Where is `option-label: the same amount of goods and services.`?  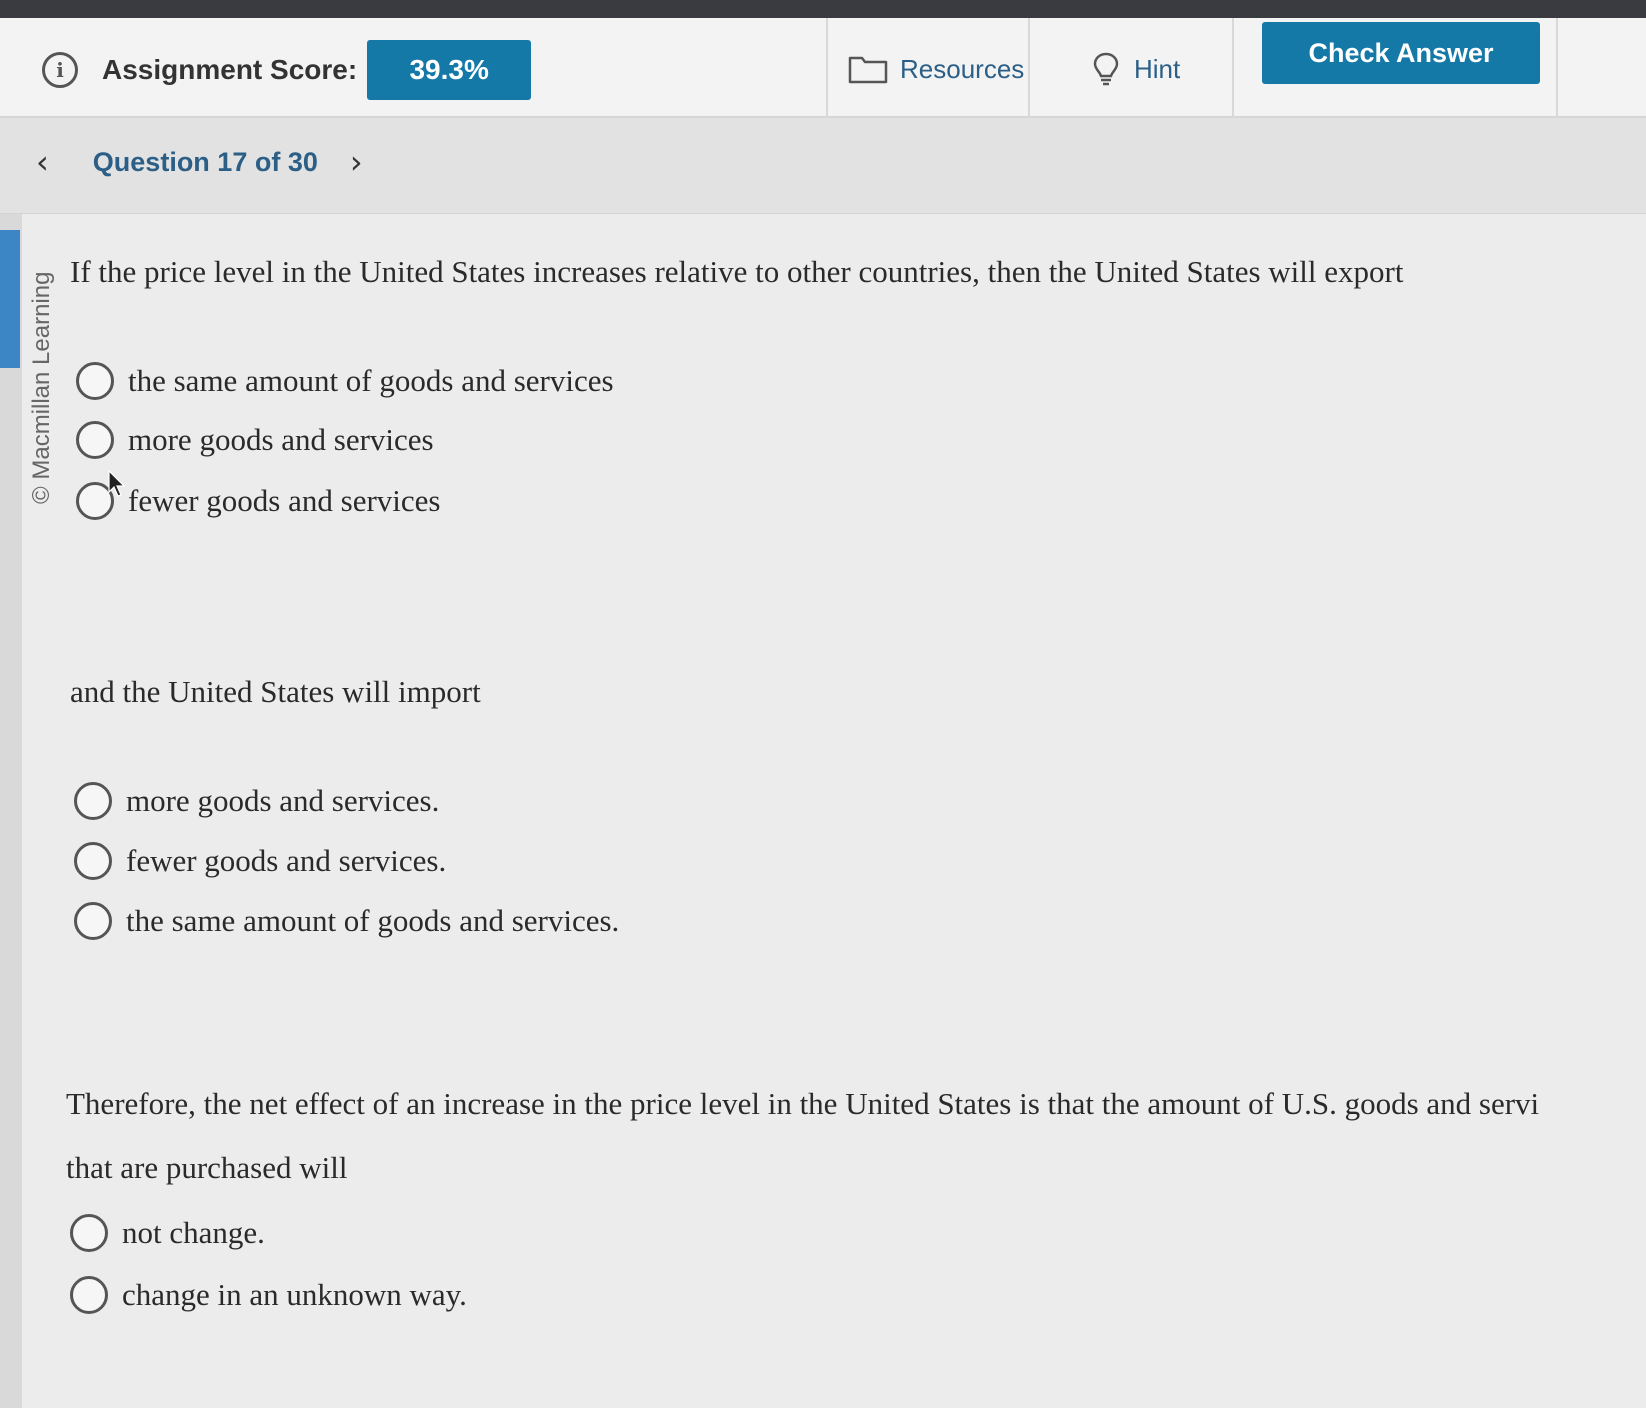
option-label: the same amount of goods and services. is located at coordinates (373, 920).